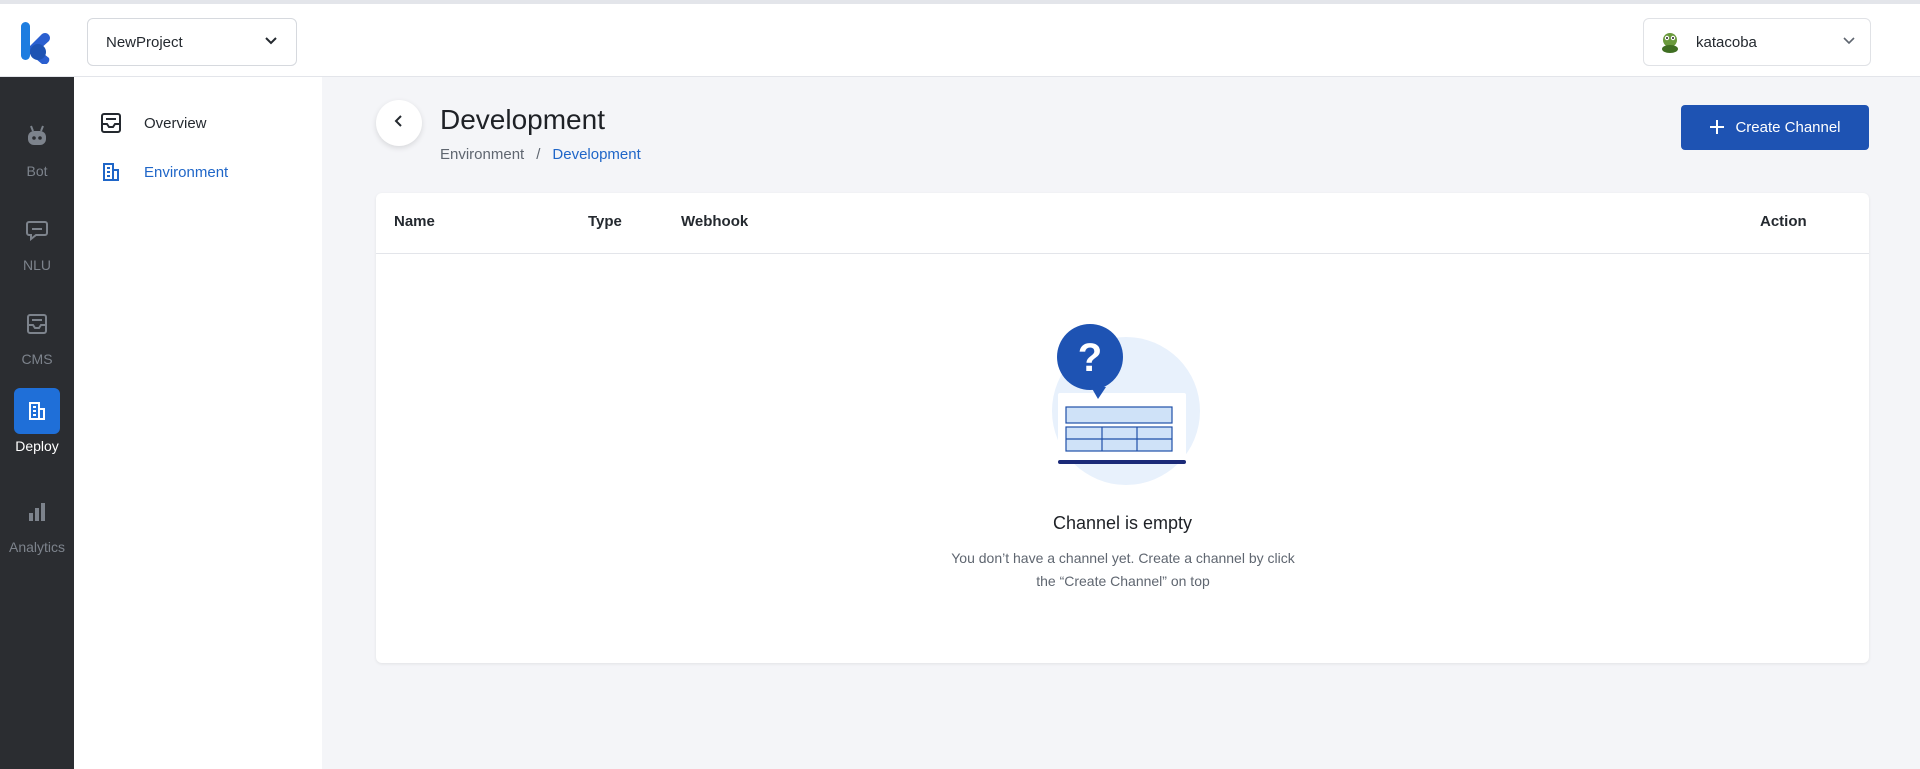  I want to click on bot-icon, so click(37, 136).